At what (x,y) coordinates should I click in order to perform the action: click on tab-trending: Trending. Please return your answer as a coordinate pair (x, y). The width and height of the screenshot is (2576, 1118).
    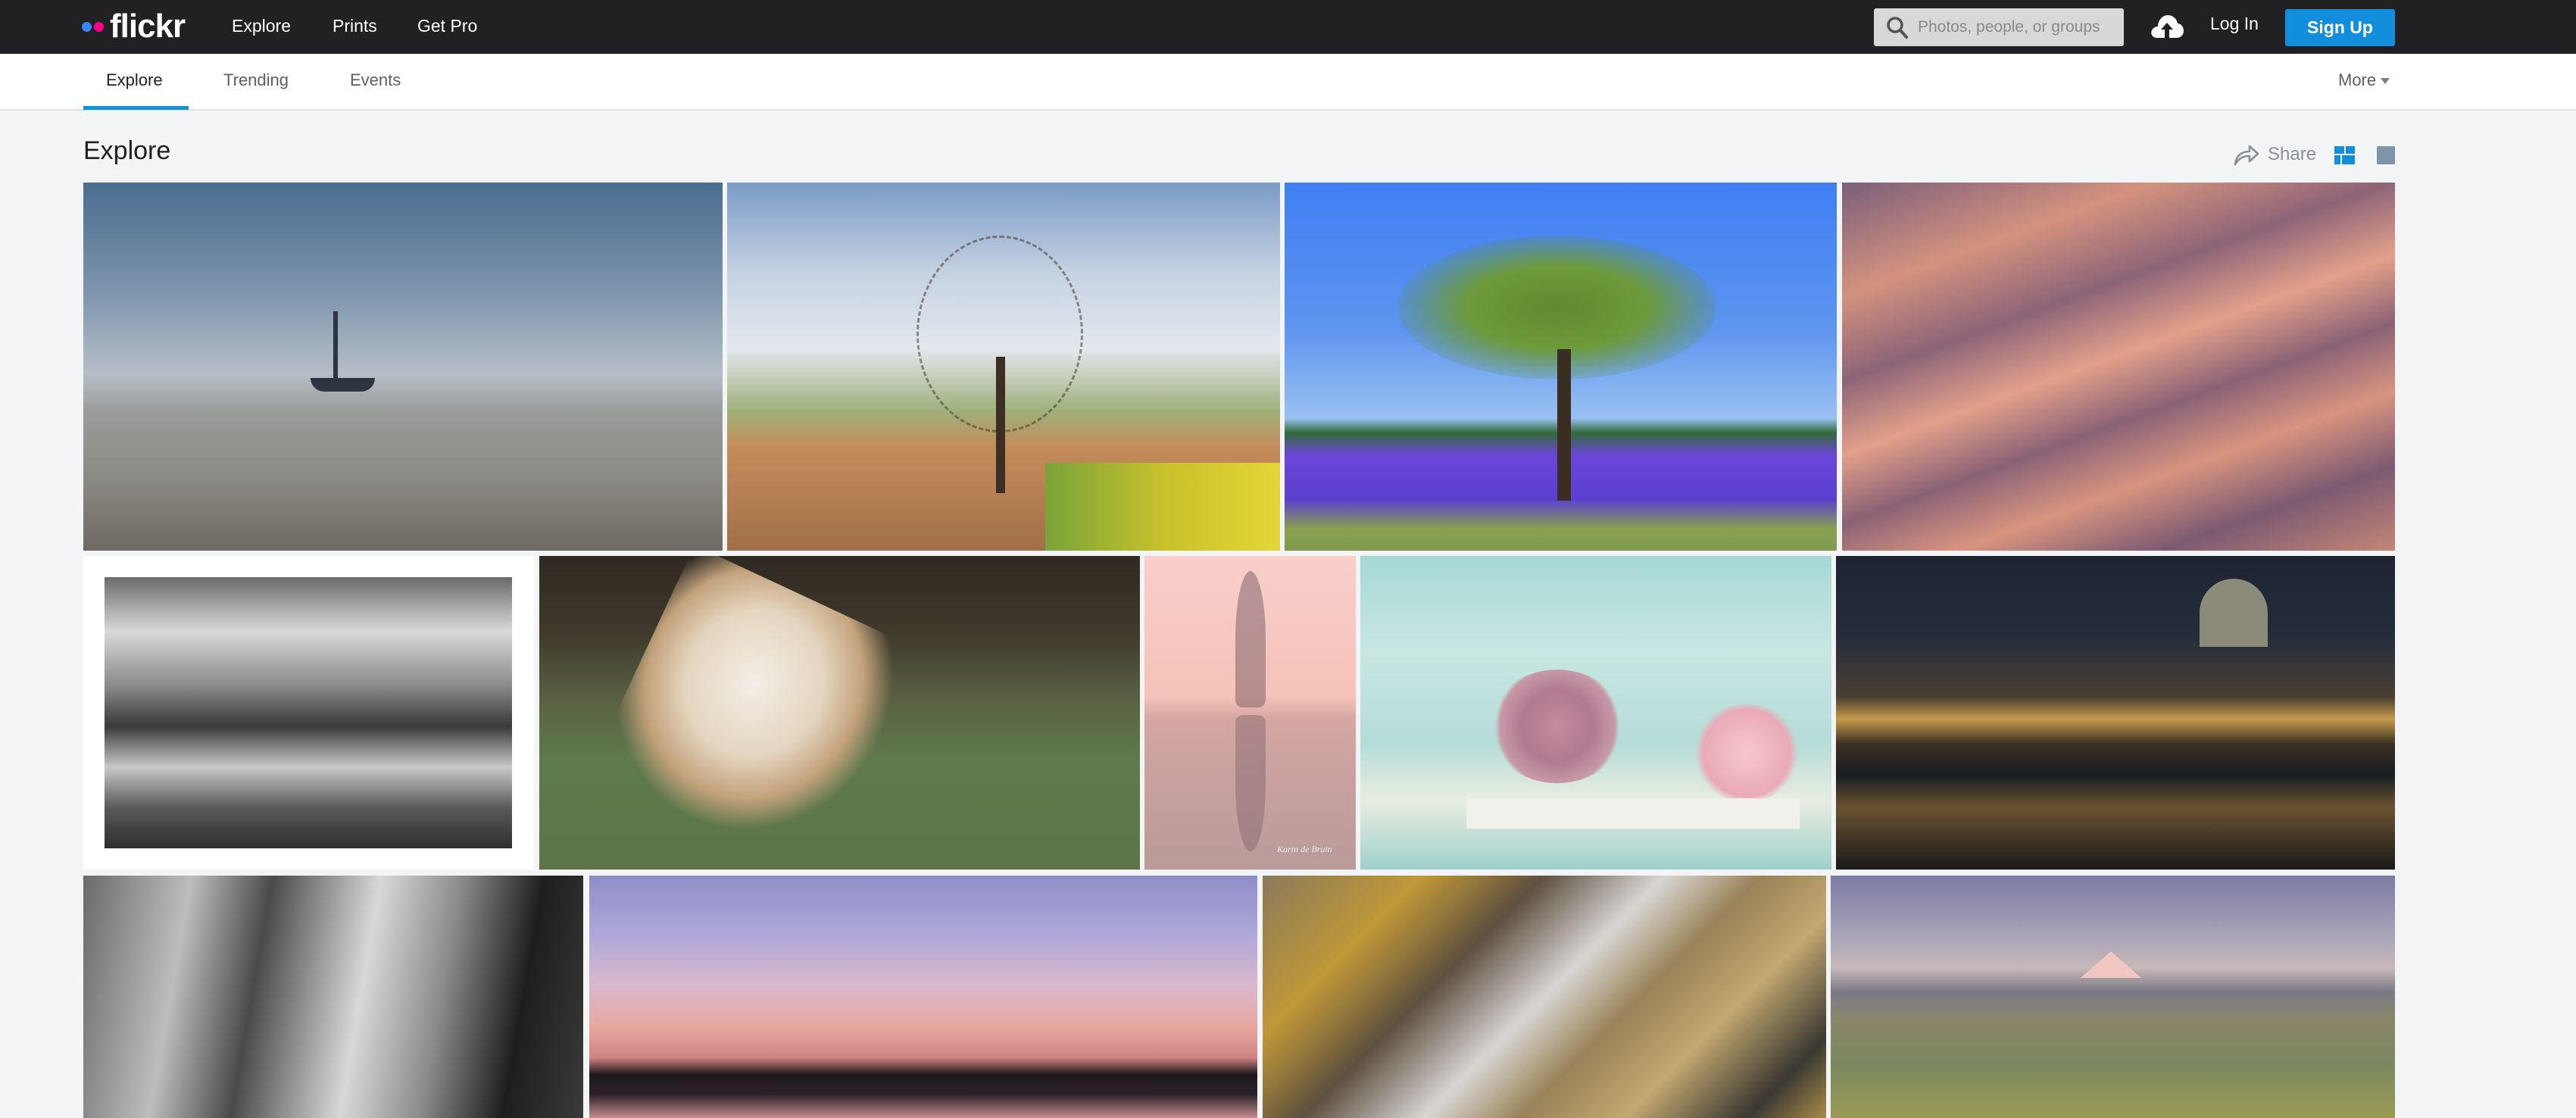
    Looking at the image, I should click on (256, 80).